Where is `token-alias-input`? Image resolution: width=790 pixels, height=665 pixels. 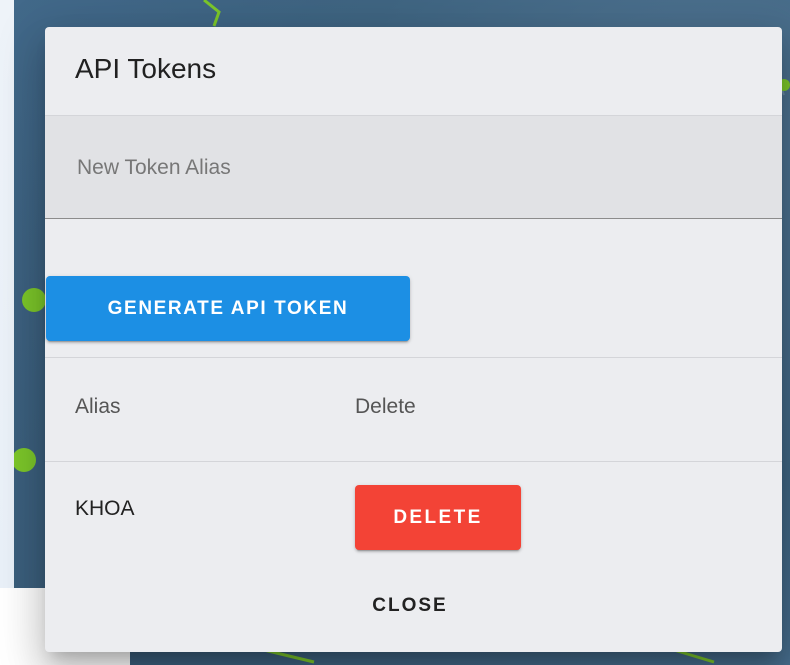 token-alias-input is located at coordinates (412, 168).